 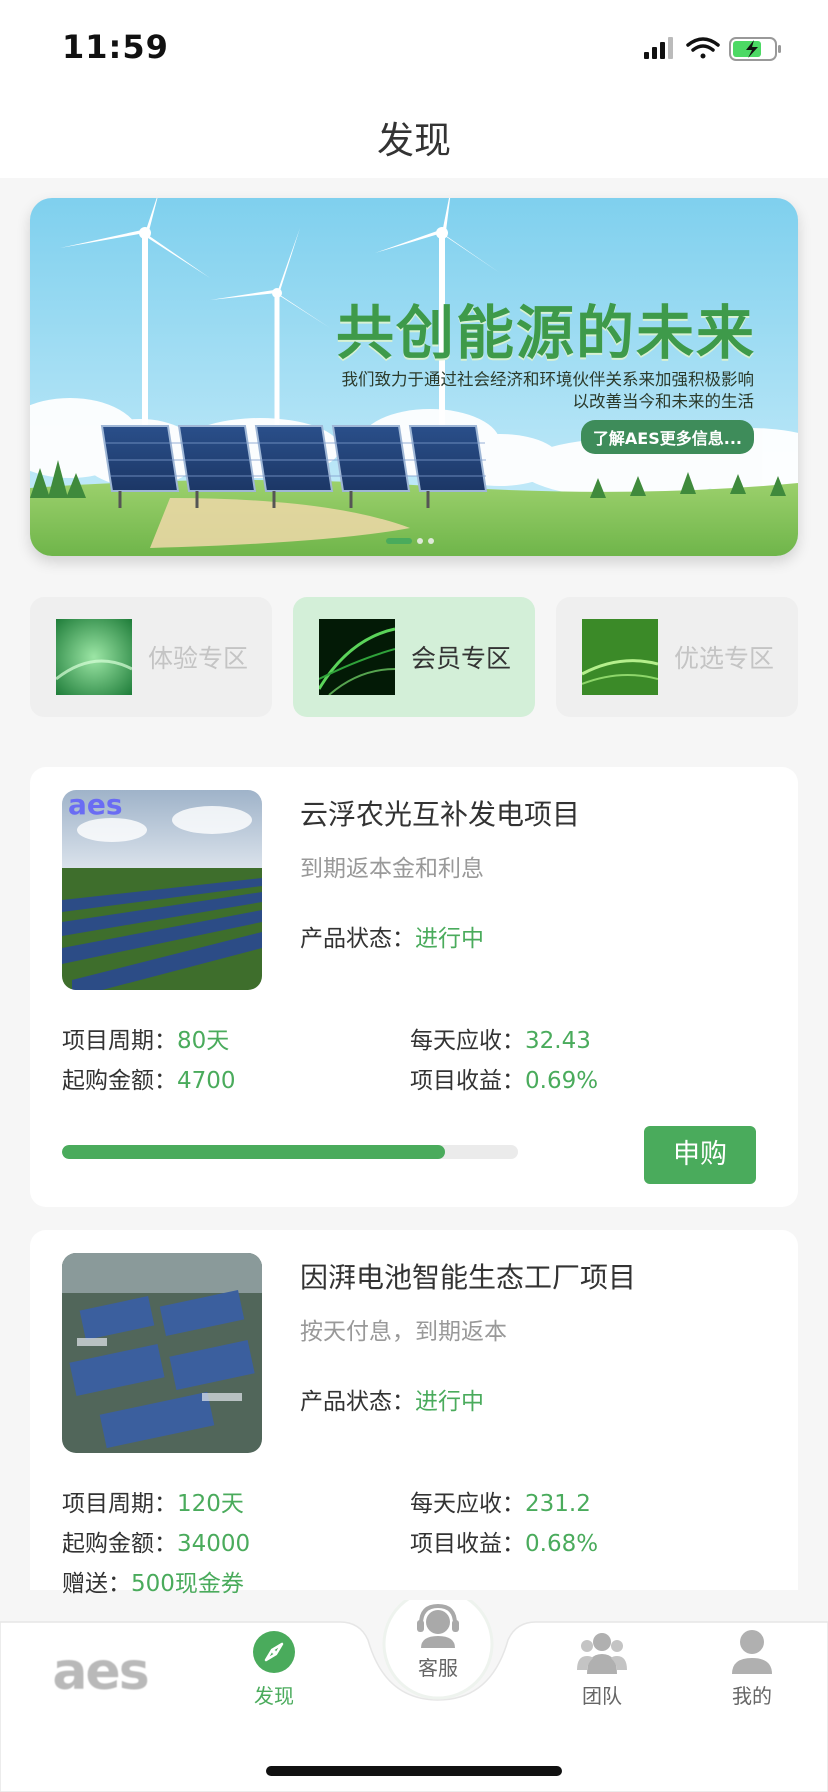 I want to click on carousel-indicator, so click(x=410, y=541).